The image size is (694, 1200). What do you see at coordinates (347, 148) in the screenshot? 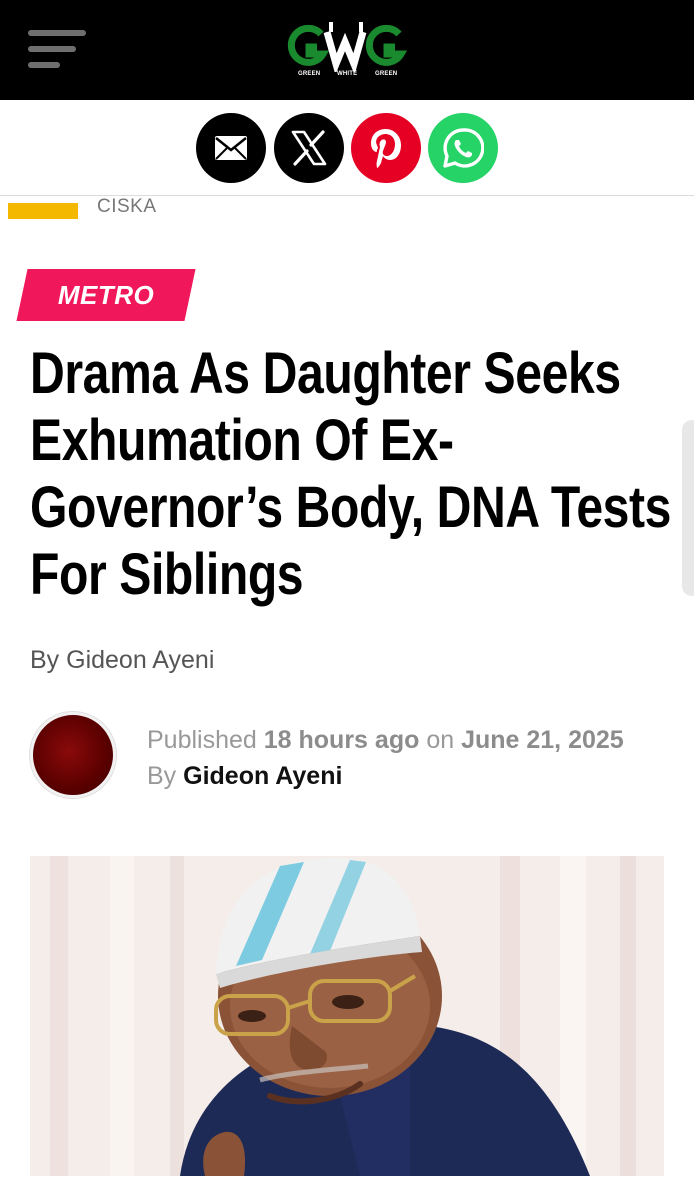
I see `share-bar` at bounding box center [347, 148].